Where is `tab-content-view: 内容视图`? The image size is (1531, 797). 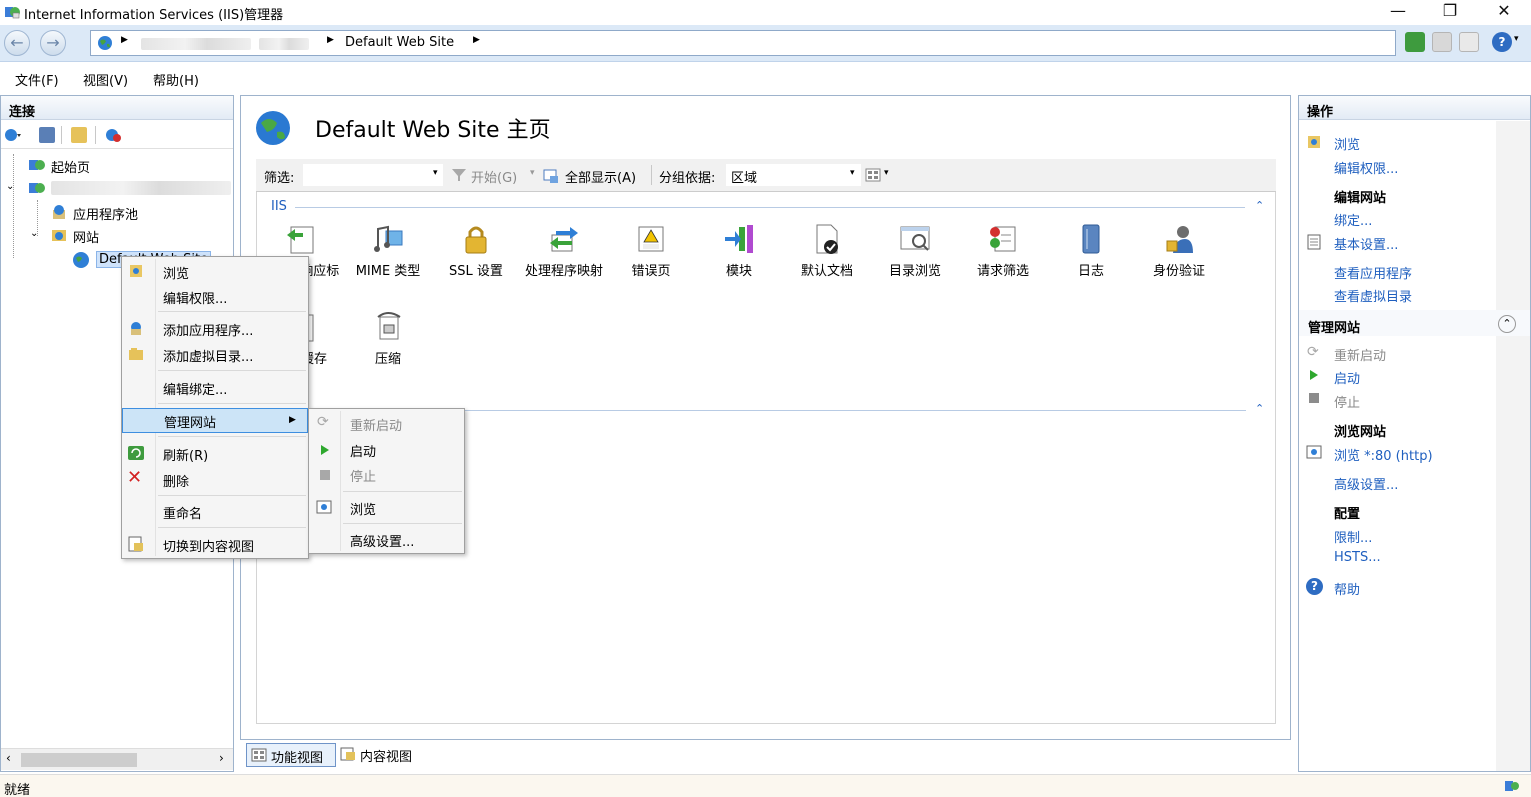
tab-content-view: 内容视图 is located at coordinates (383, 755).